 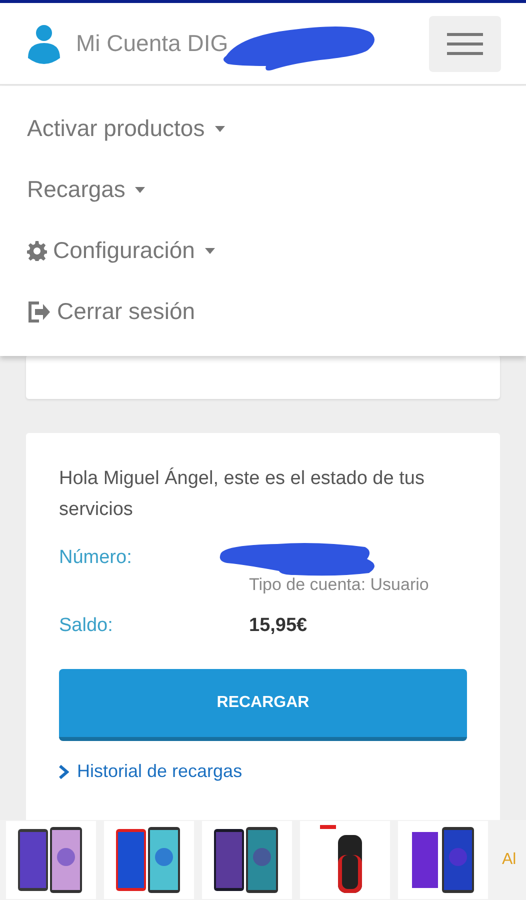 I want to click on logout-icon, so click(x=39, y=311).